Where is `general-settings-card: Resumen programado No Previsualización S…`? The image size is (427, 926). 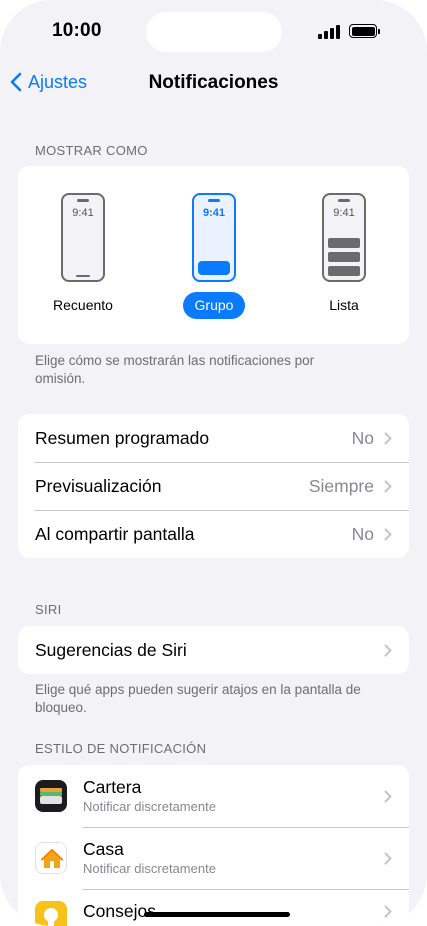
general-settings-card: Resumen programado No Previsualización S… is located at coordinates (213, 486).